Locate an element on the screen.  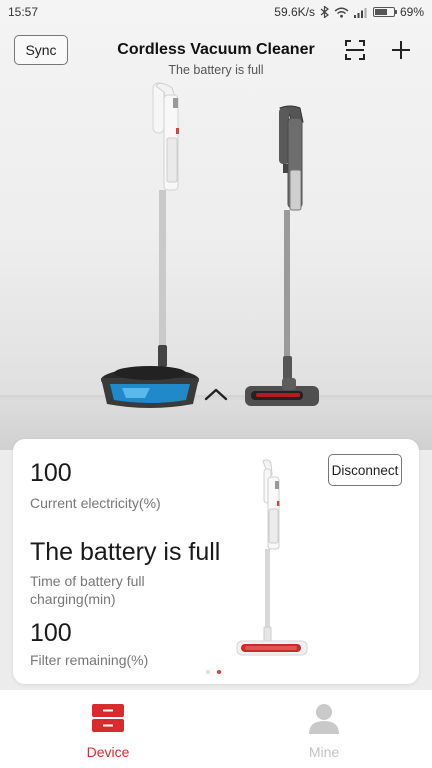
bottom-nav: Device Mine is located at coordinates (216, 729).